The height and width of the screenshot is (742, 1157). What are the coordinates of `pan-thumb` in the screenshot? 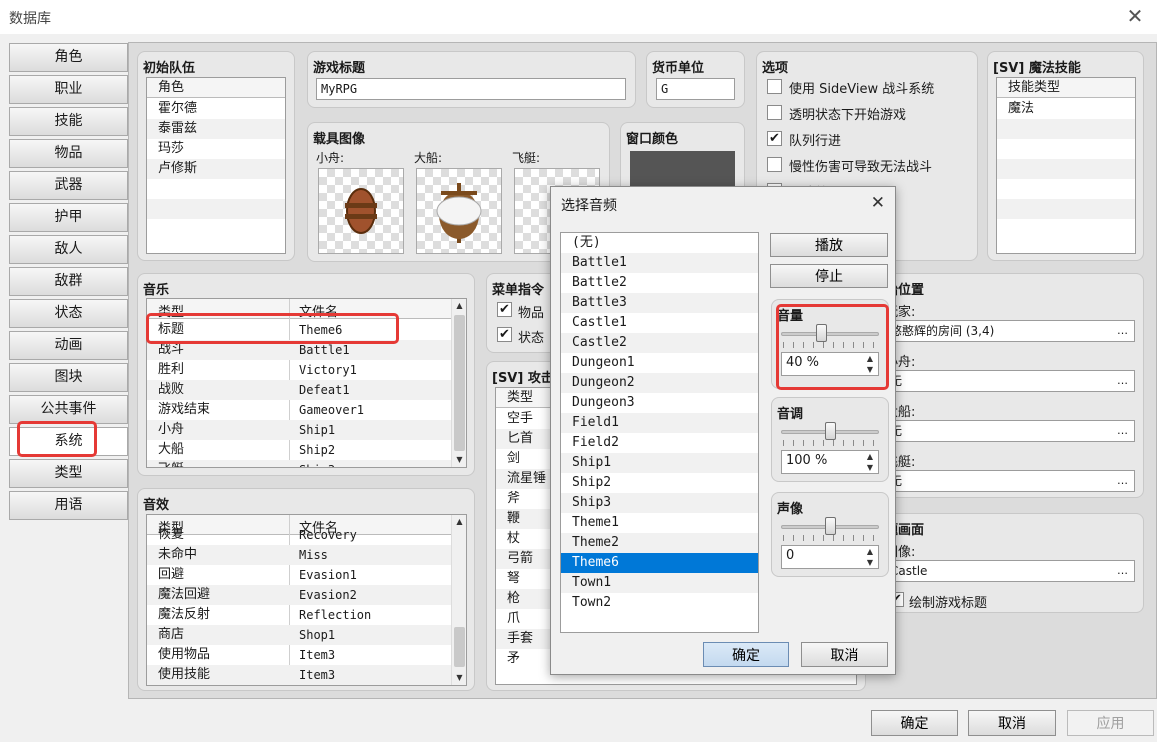 It's located at (830, 526).